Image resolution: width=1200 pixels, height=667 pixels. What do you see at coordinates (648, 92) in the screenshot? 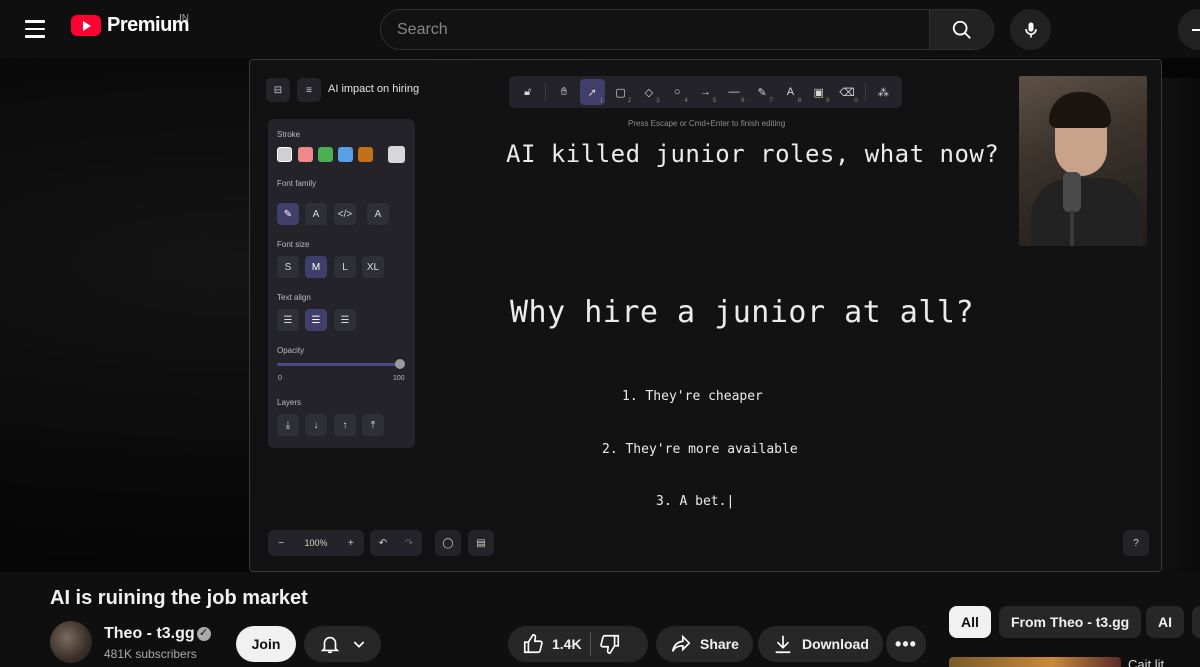
I see `diamond-tool-icon: ◇ 3` at bounding box center [648, 92].